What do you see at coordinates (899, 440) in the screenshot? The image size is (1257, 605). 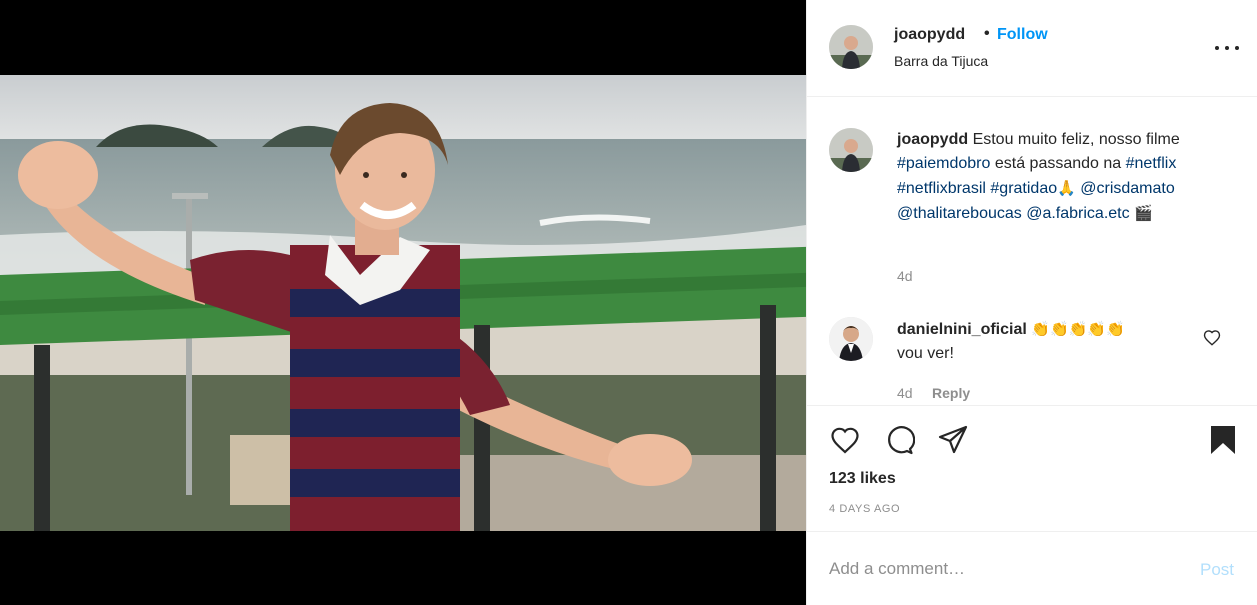 I see `comment-icon` at bounding box center [899, 440].